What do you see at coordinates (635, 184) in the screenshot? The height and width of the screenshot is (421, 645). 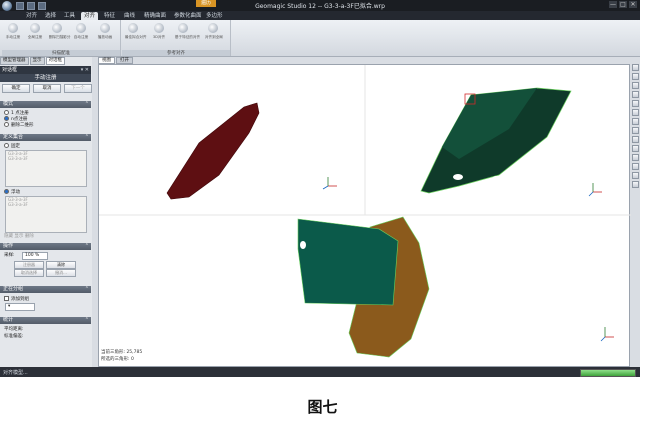 I see `color-icon` at bounding box center [635, 184].